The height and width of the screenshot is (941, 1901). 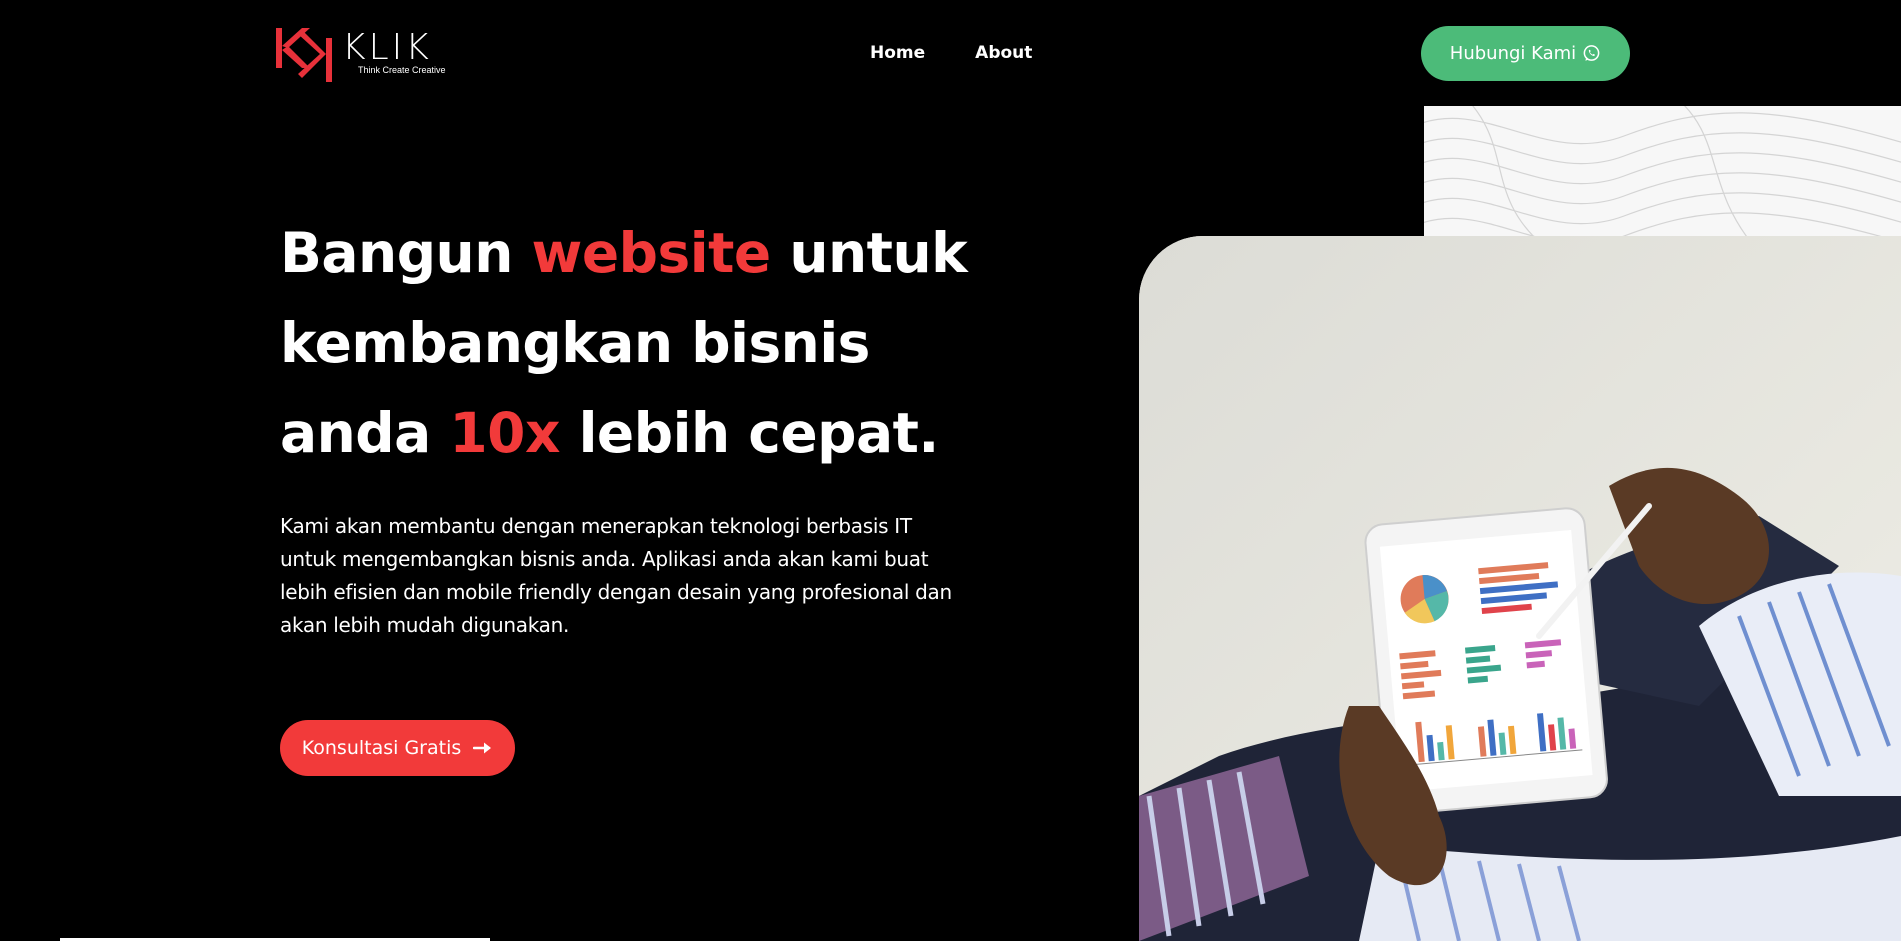 What do you see at coordinates (1591, 53) in the screenshot?
I see `whatsapp-icon` at bounding box center [1591, 53].